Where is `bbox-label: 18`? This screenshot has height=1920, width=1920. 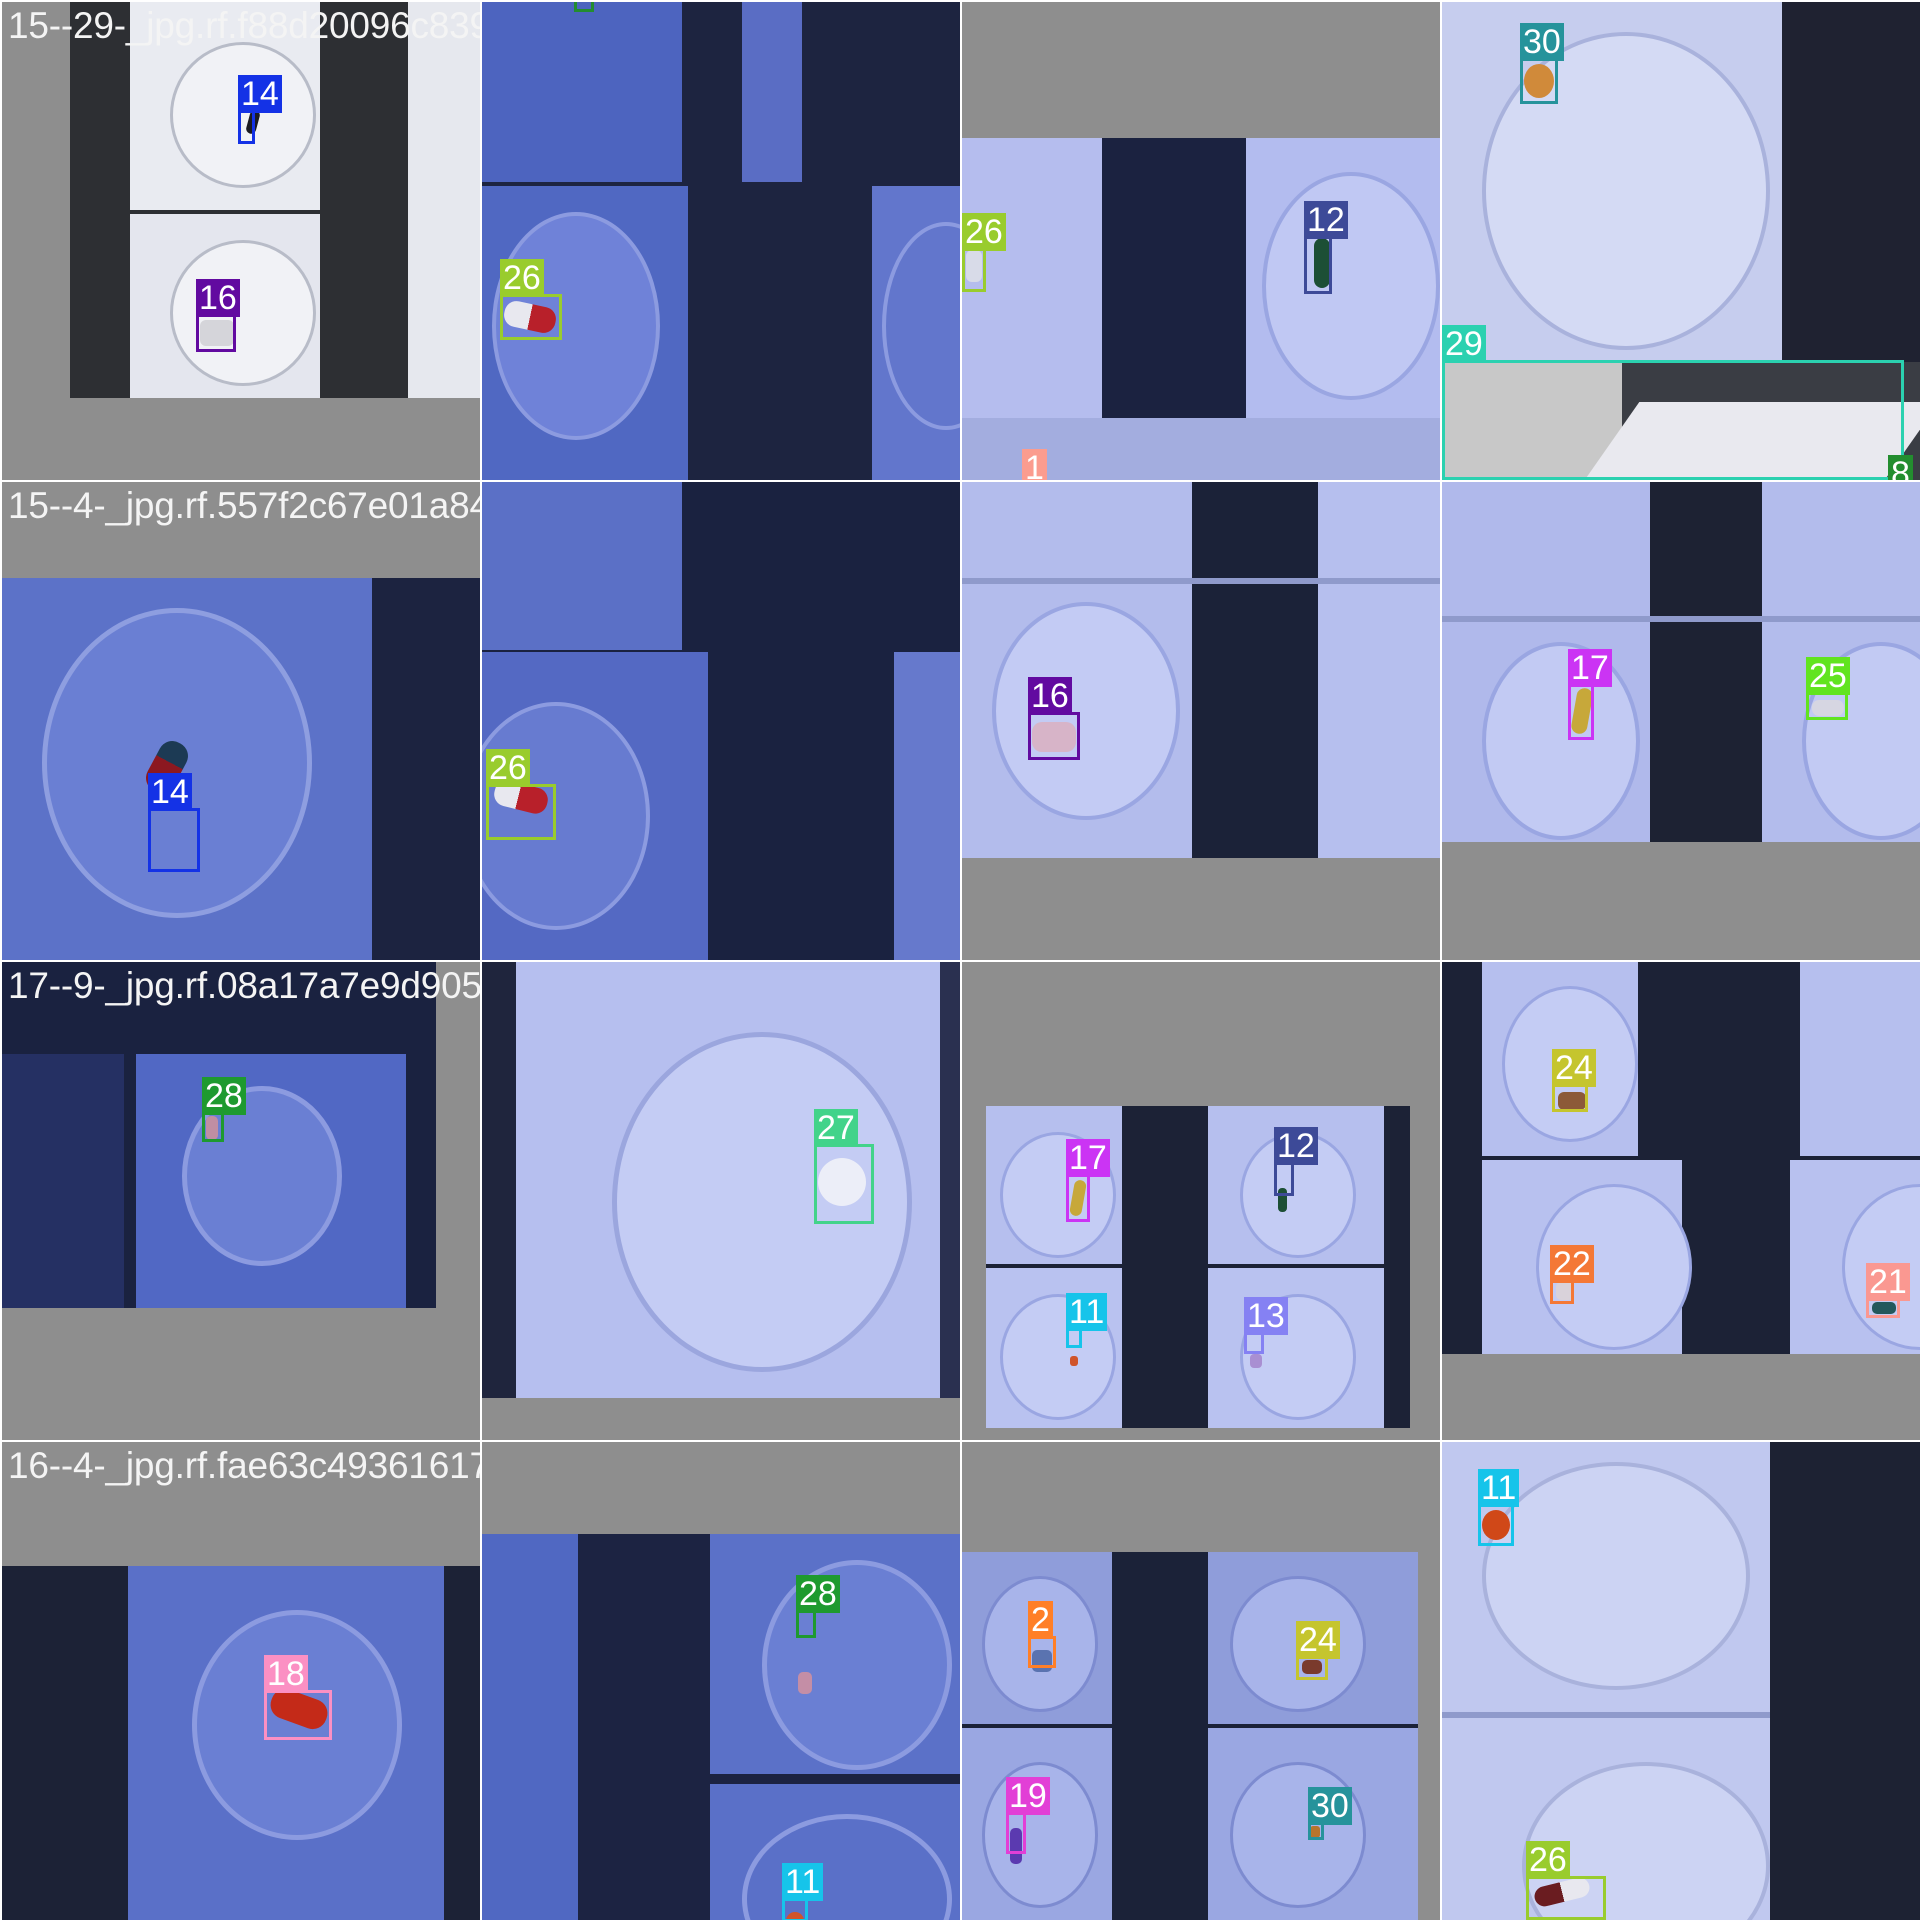
bbox-label: 18 is located at coordinates (286, 1674).